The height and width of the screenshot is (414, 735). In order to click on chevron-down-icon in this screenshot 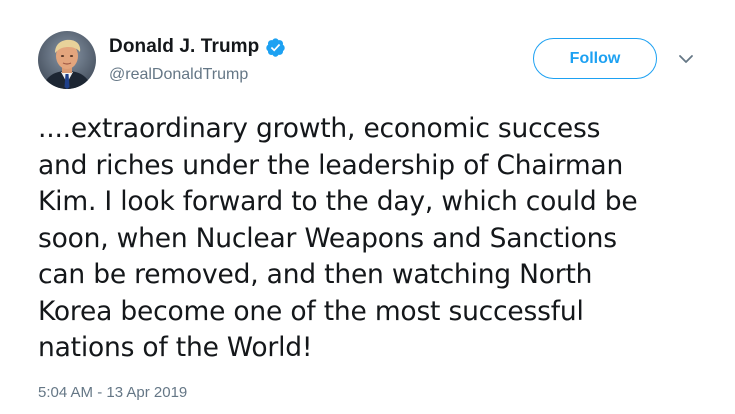, I will do `click(686, 59)`.